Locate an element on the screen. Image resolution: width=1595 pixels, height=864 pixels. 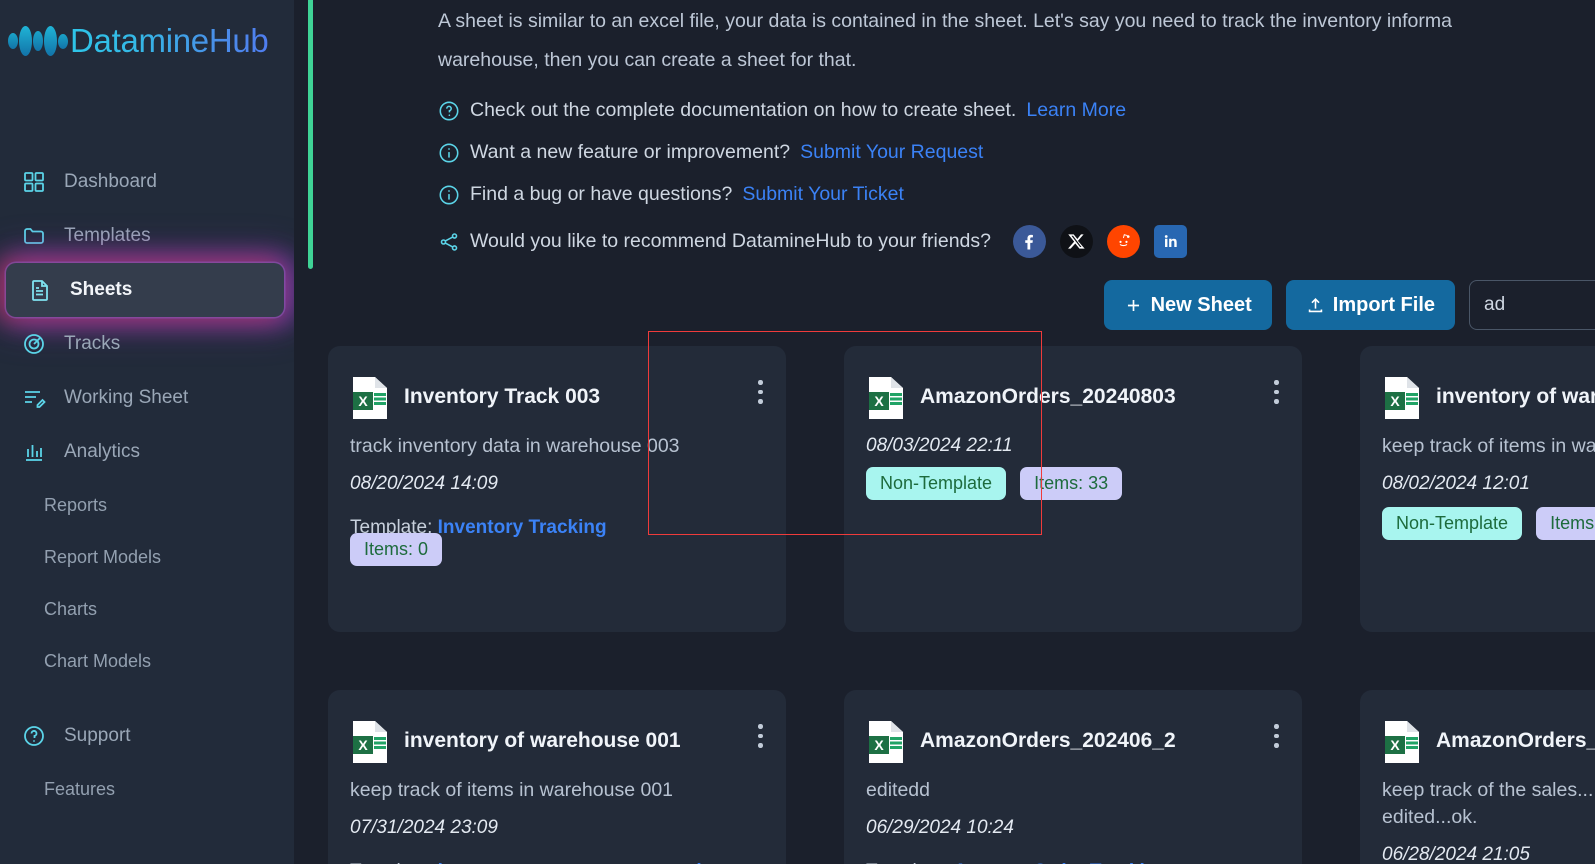
x-twitter-icon is located at coordinates (1076, 241).